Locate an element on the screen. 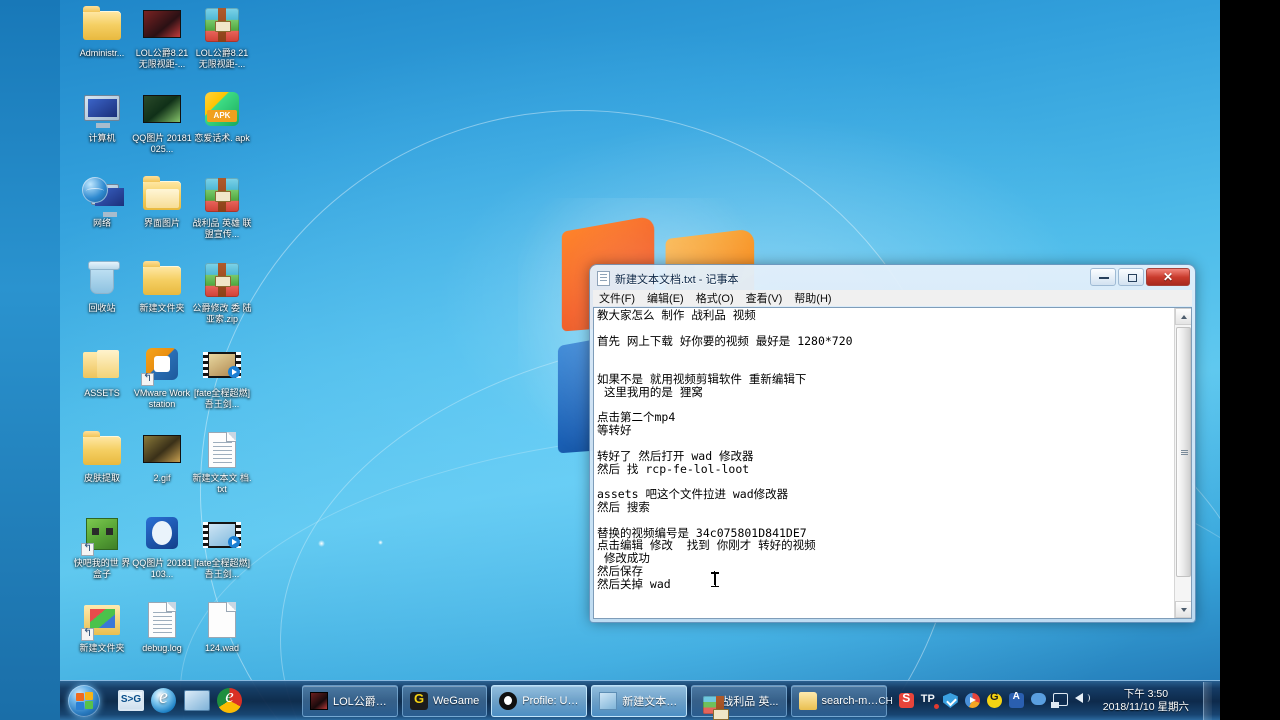  desktop-icon: 界面图片 is located at coordinates (162, 201).